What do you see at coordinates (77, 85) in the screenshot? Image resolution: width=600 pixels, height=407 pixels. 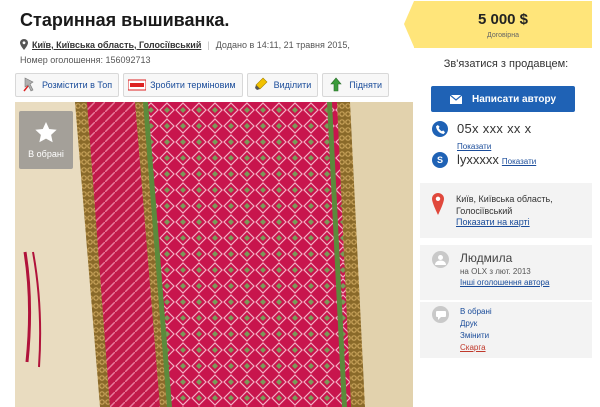 I see `promote-top-label: Розмістити в Топ` at bounding box center [77, 85].